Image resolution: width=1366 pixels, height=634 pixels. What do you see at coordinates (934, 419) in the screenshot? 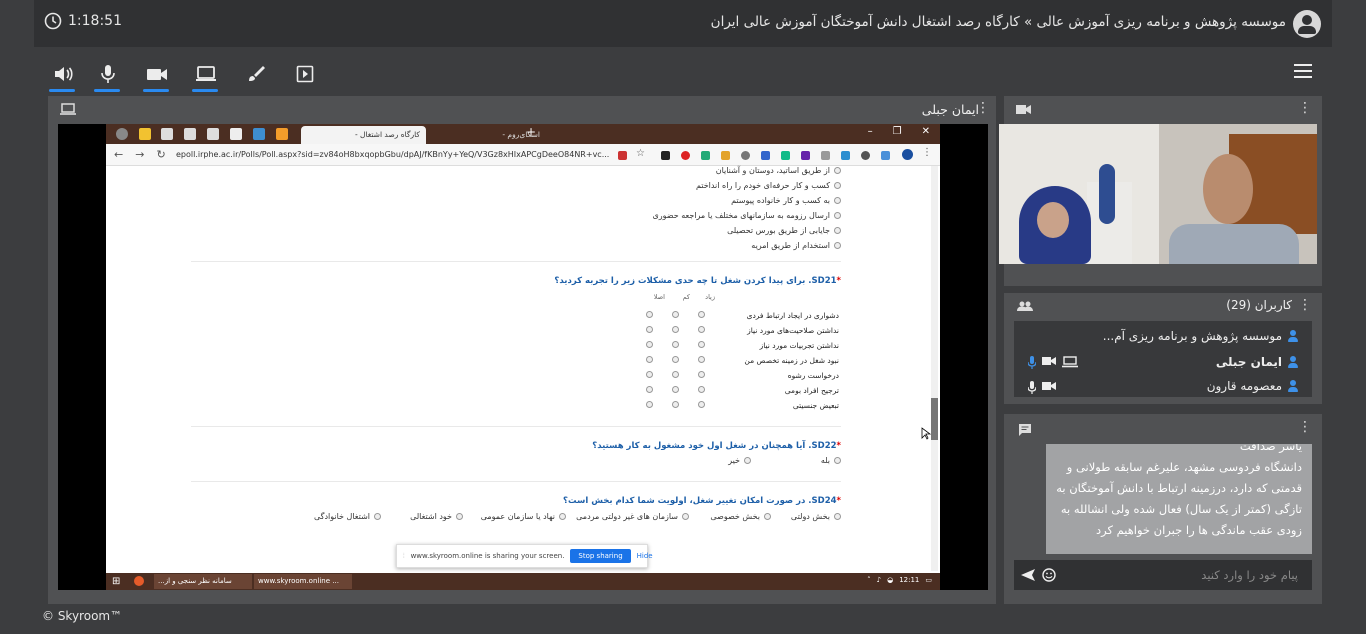
I see `scroll-thumb` at bounding box center [934, 419].